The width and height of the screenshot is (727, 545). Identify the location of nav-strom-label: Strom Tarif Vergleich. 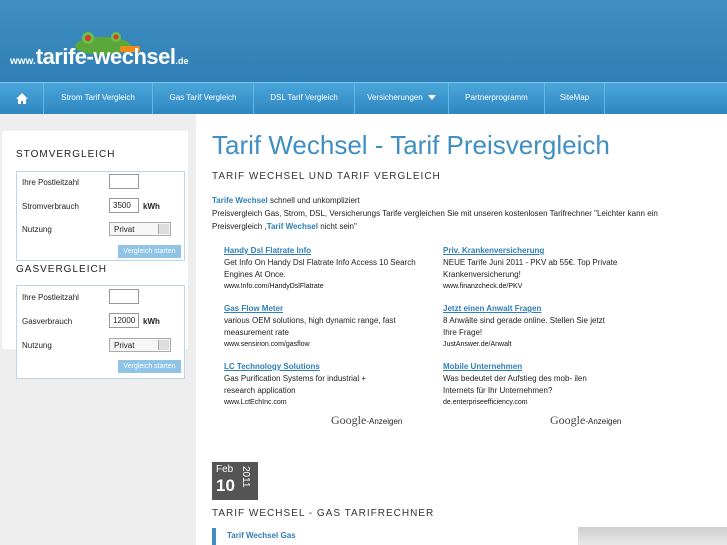
(98, 97).